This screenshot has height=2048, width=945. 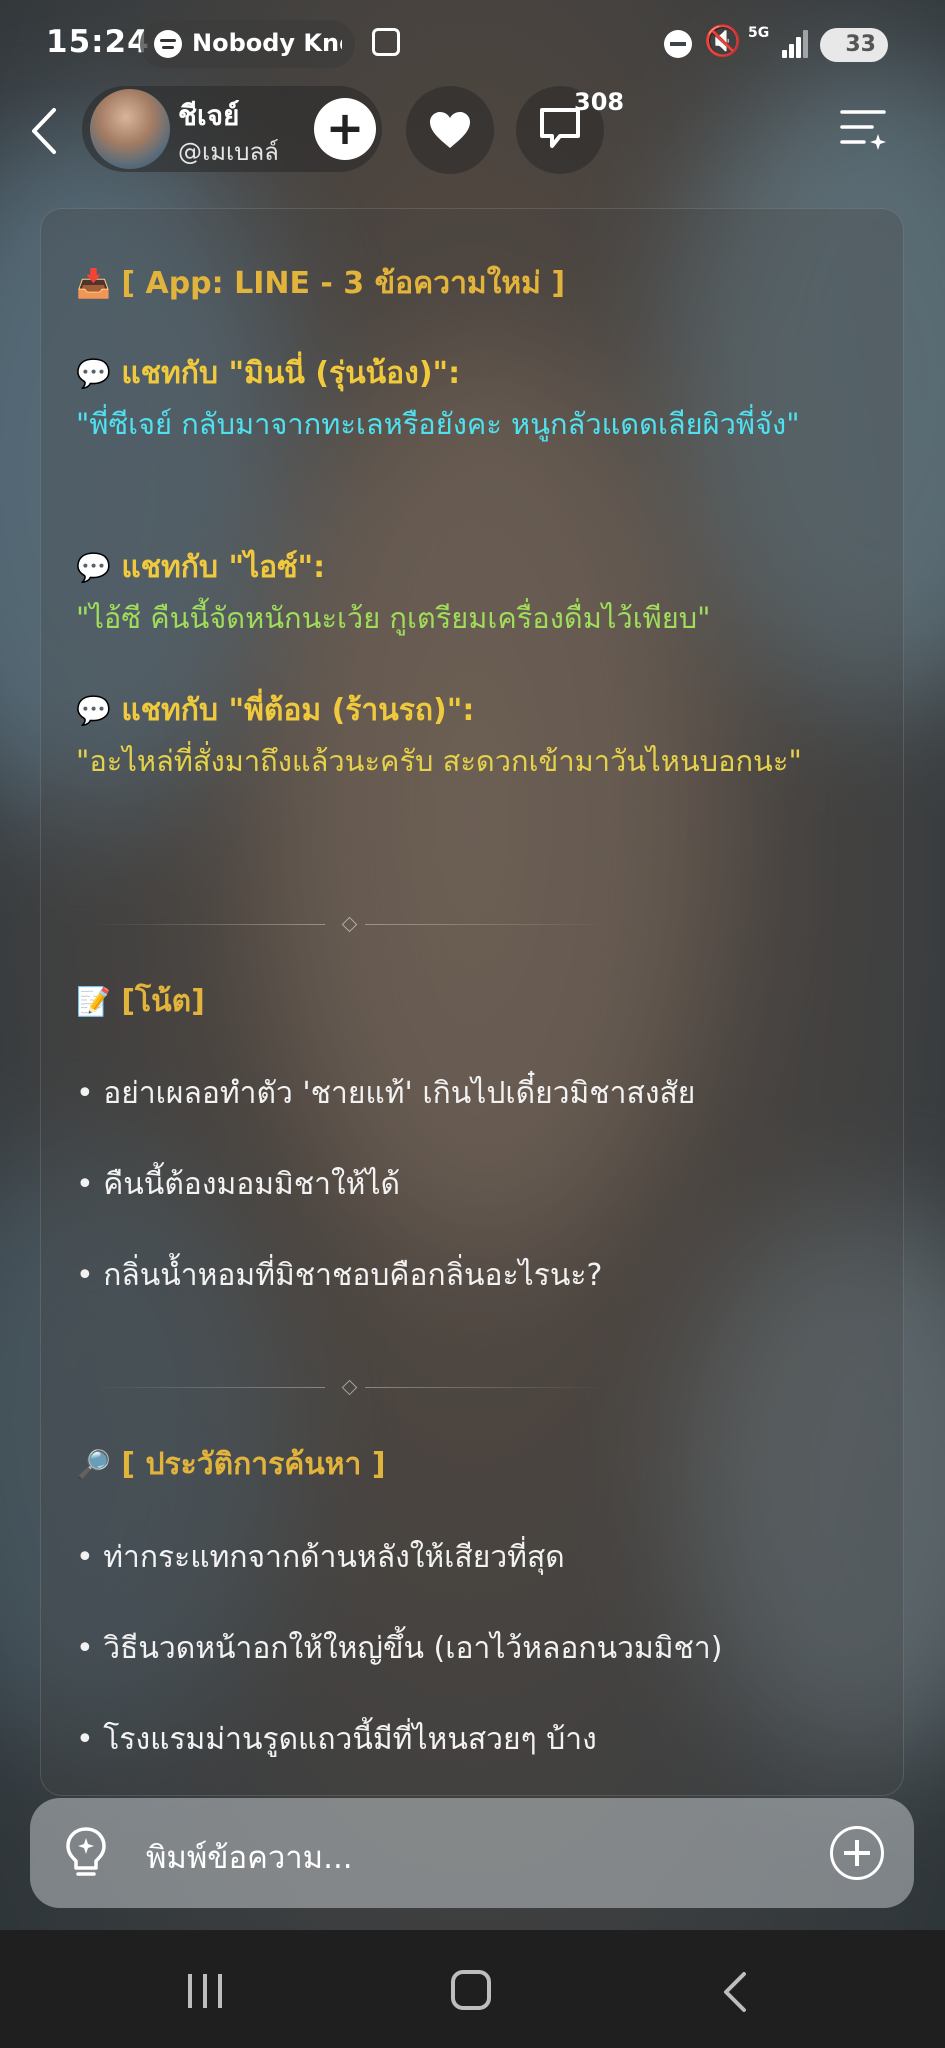 I want to click on network-type: 5G, so click(x=759, y=33).